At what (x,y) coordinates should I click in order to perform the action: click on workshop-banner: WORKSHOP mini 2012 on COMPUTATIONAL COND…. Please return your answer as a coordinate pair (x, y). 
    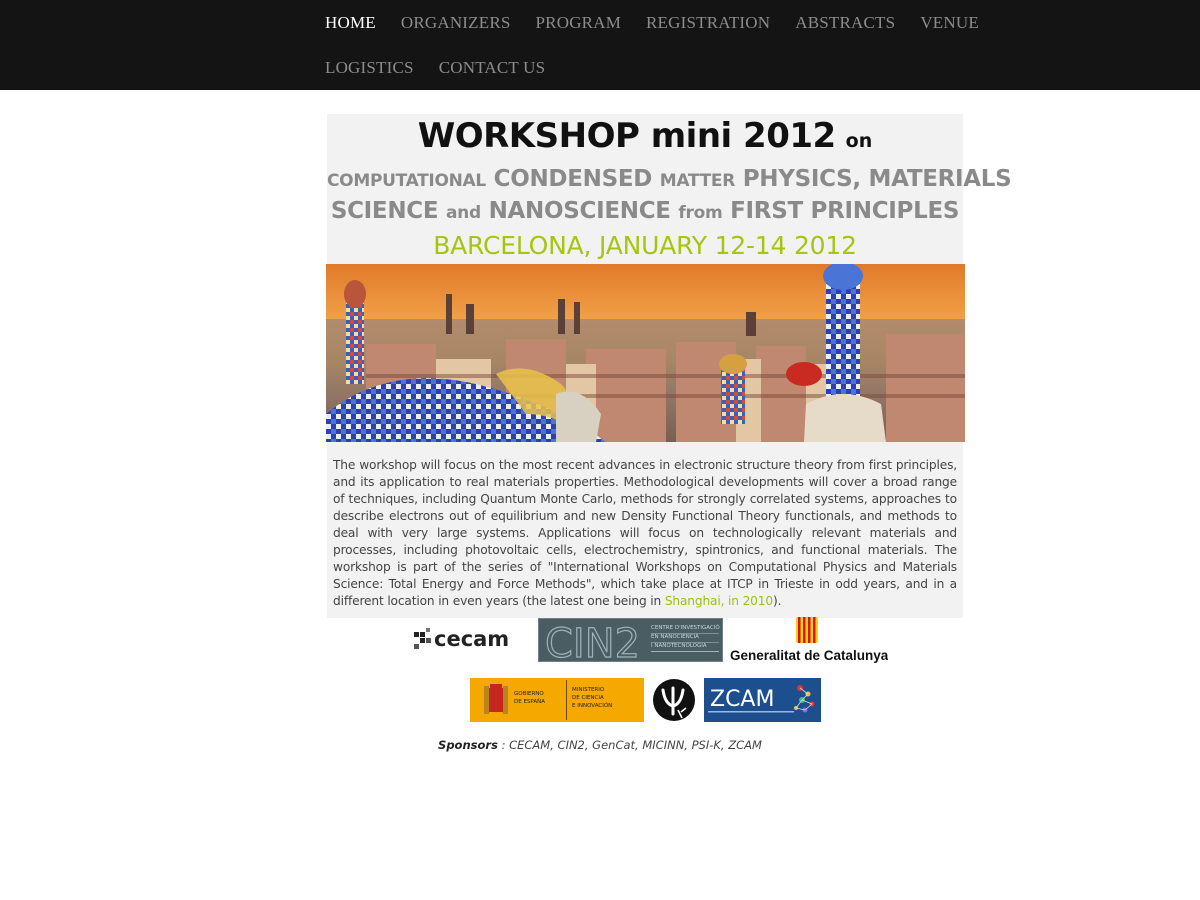
    Looking at the image, I should click on (669, 189).